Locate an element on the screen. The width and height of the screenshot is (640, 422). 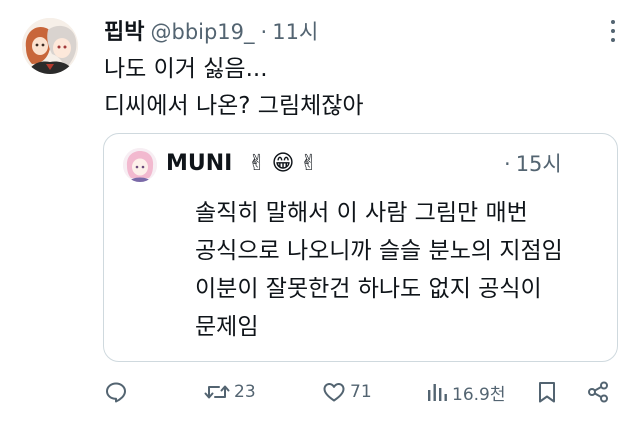
retweet-button: 23 is located at coordinates (230, 392).